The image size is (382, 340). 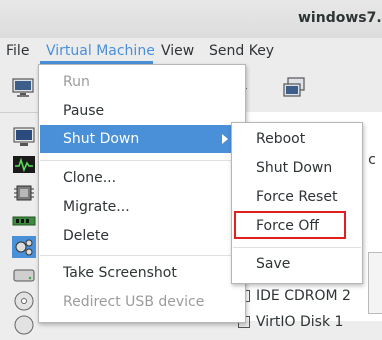 I want to click on device-row: VirtIO Disk 1, so click(x=290, y=322).